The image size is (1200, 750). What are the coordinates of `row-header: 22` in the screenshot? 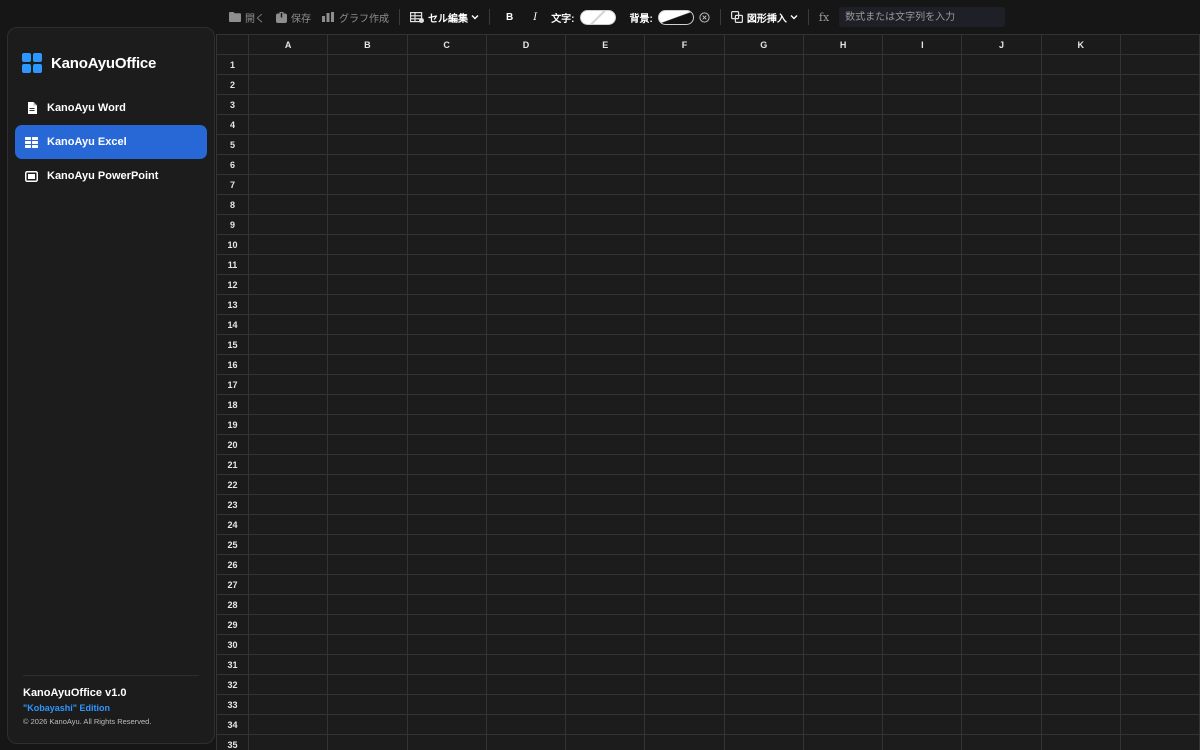 It's located at (232, 484).